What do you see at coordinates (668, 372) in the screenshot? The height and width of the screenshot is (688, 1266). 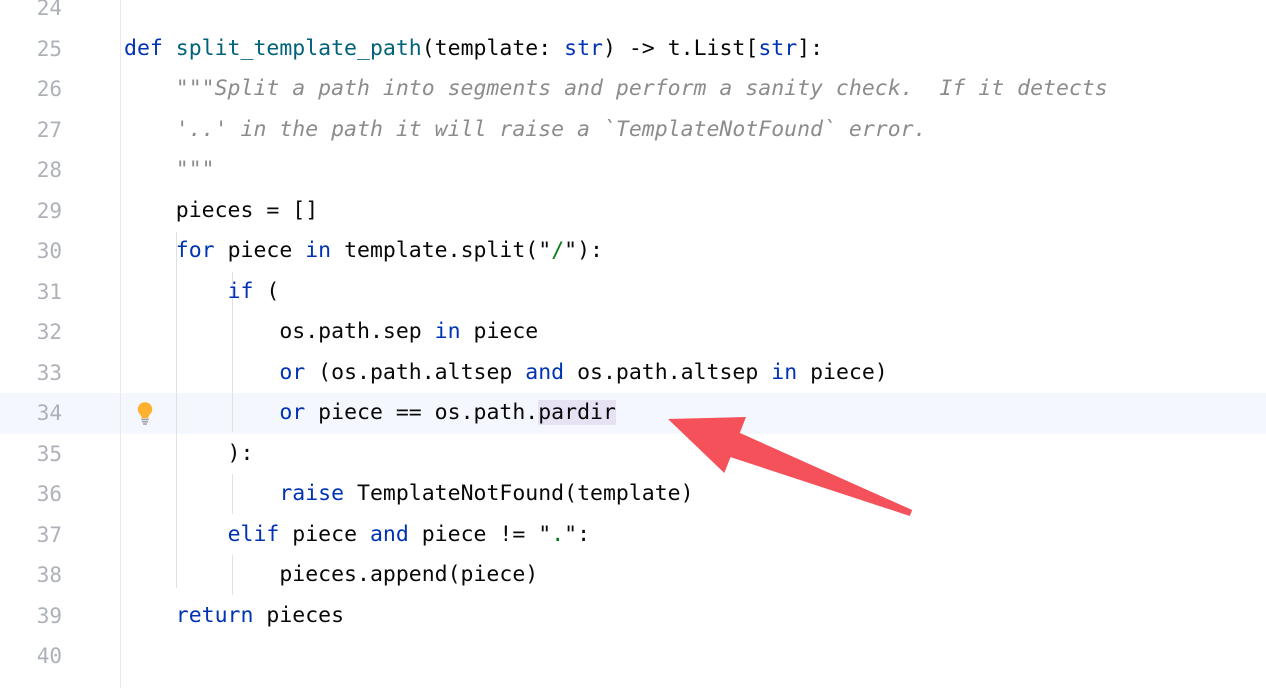 I see `code-token: os.path.altsep` at bounding box center [668, 372].